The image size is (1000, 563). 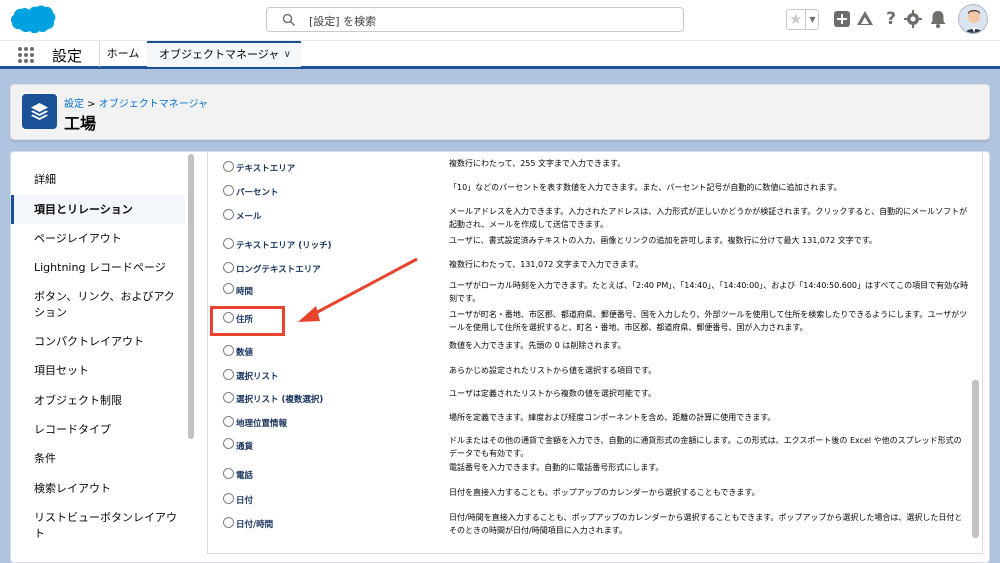 I want to click on bell-icon, so click(x=938, y=19).